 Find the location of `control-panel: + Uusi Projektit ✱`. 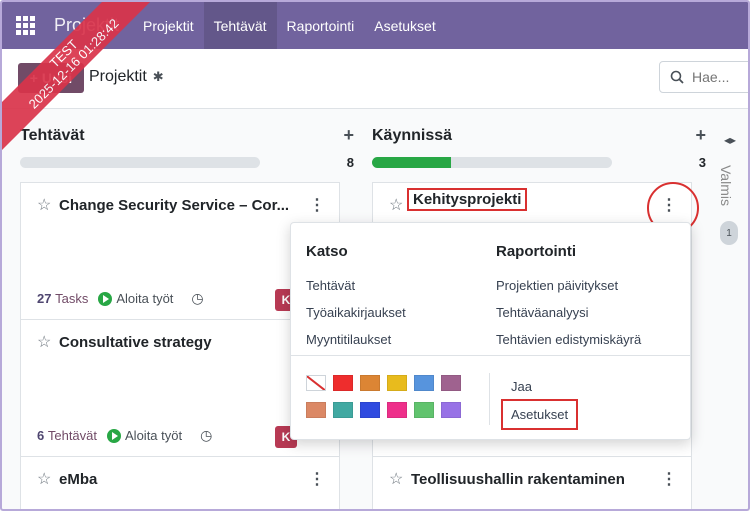

control-panel: + Uusi Projektit ✱ is located at coordinates (375, 79).